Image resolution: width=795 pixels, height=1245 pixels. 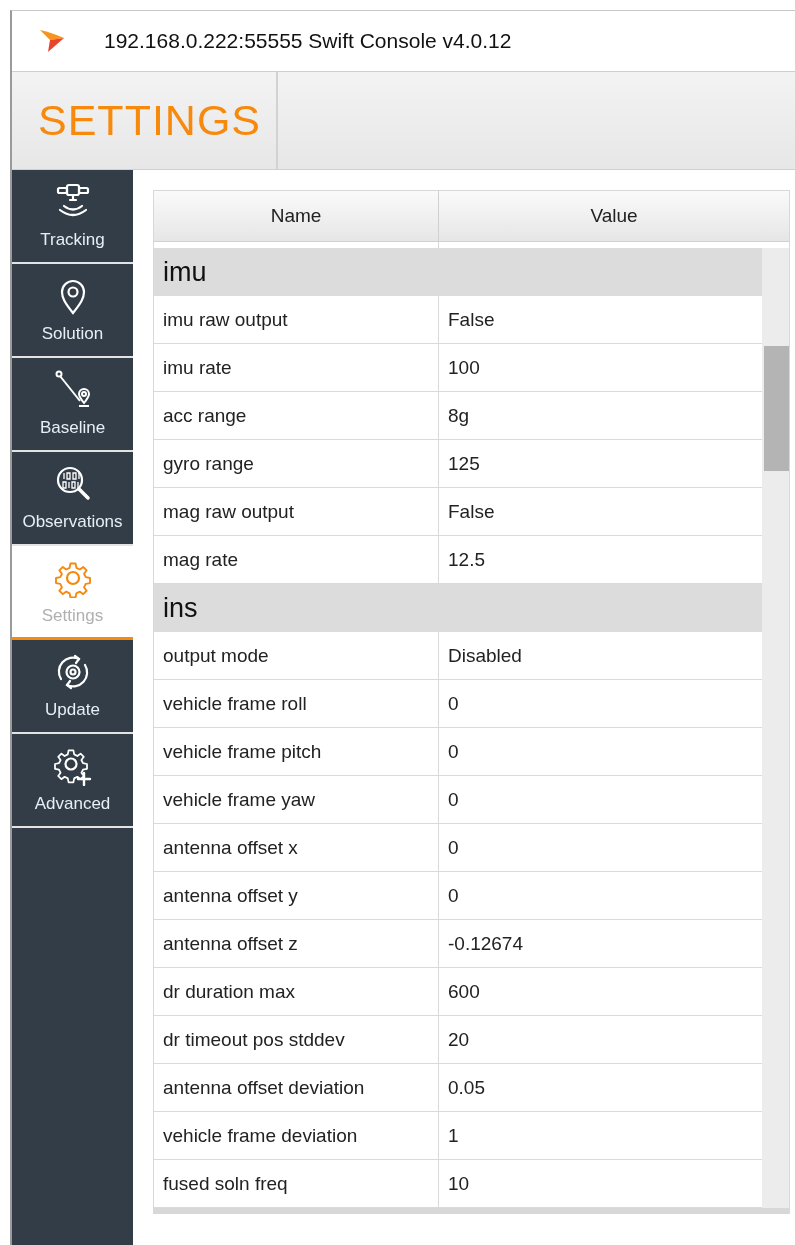 What do you see at coordinates (308, 41) in the screenshot?
I see `window-title: 192.168.0.222:55555 Swift Console v4.0.12` at bounding box center [308, 41].